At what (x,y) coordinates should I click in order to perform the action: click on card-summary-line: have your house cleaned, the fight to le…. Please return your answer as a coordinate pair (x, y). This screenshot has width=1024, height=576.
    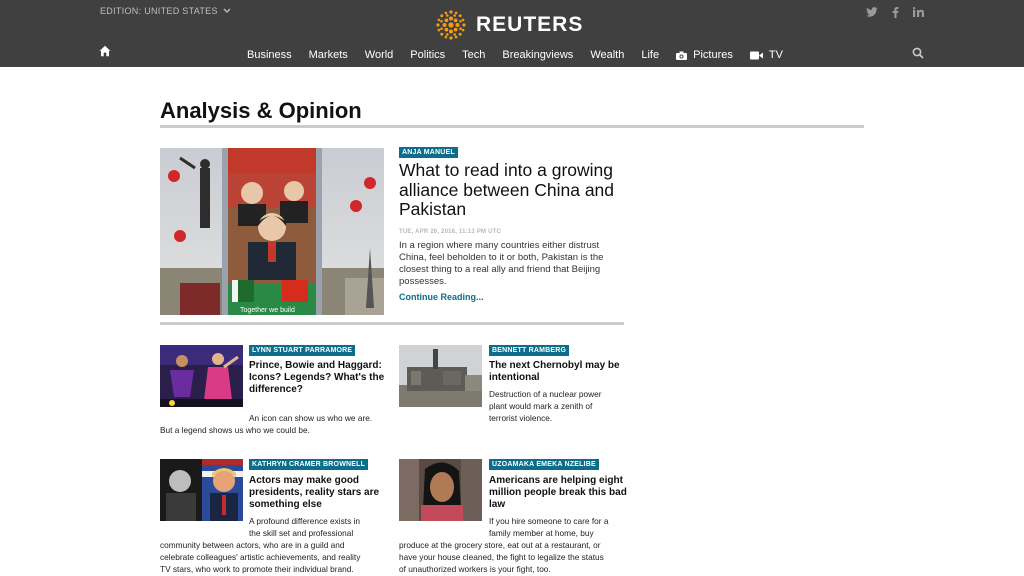
    Looking at the image, I should click on (501, 557).